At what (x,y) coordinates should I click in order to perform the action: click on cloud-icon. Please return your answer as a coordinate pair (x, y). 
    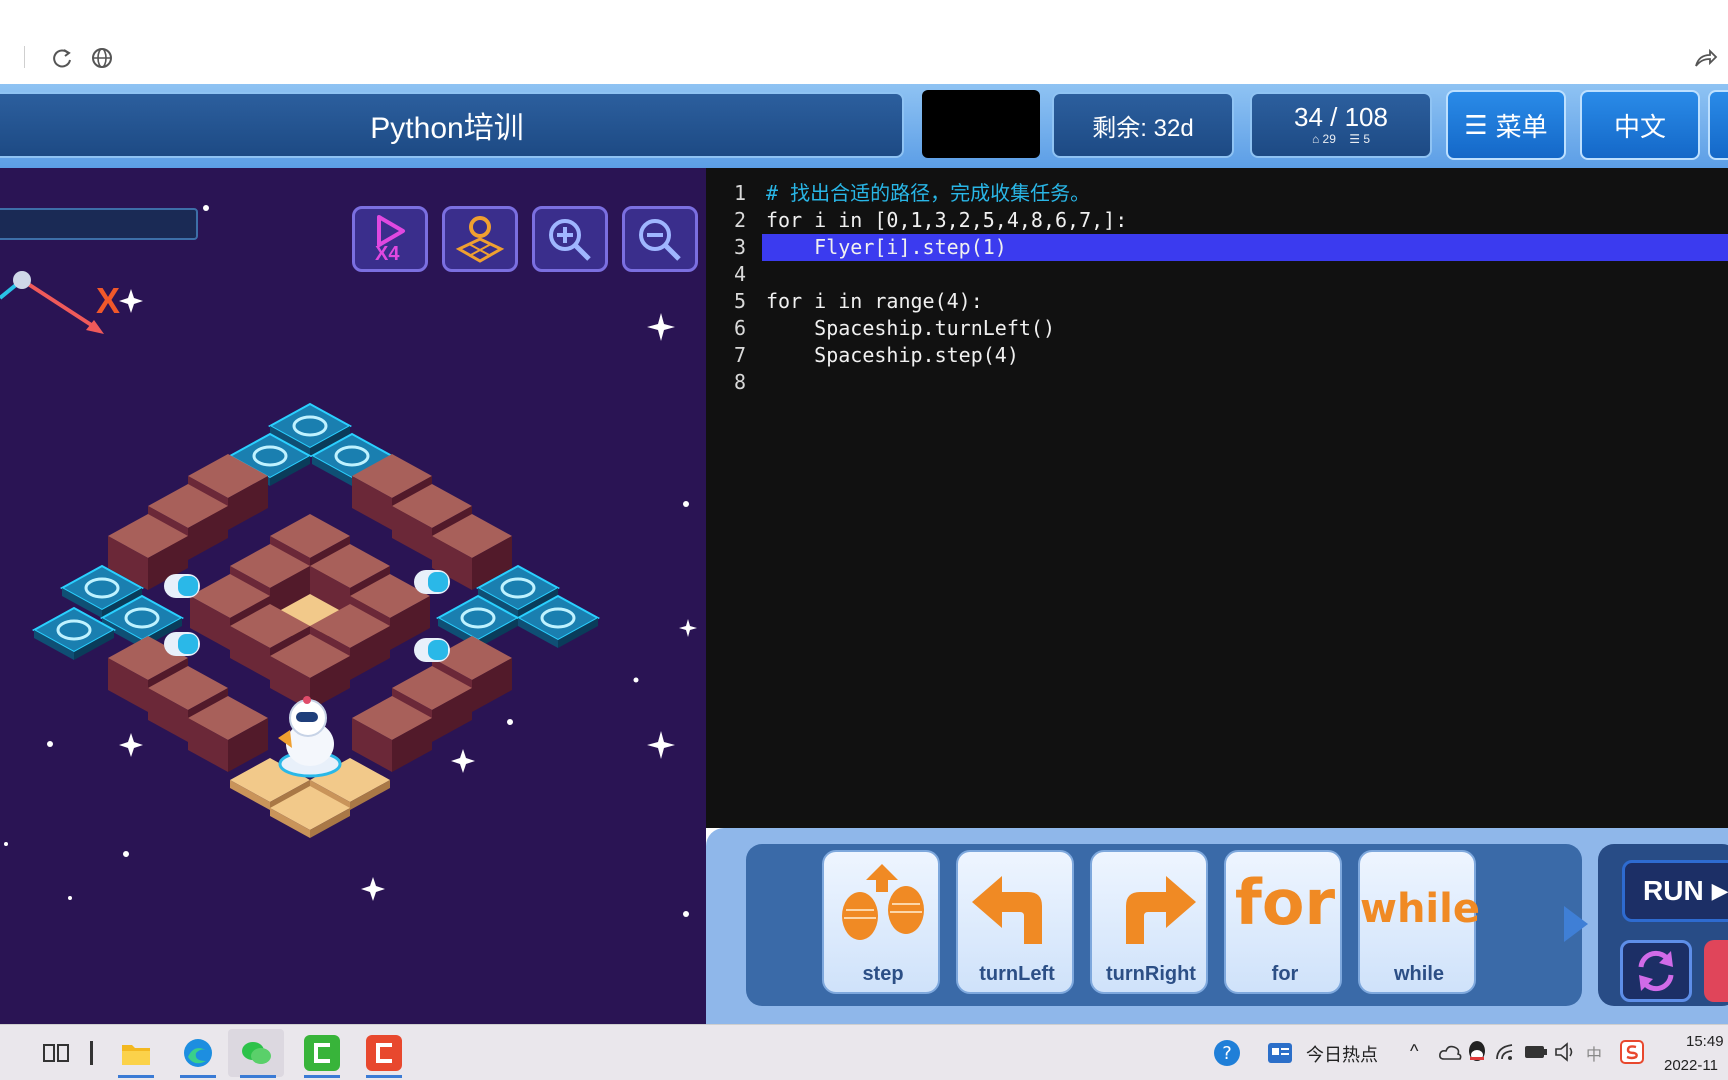
    Looking at the image, I should click on (1450, 1052).